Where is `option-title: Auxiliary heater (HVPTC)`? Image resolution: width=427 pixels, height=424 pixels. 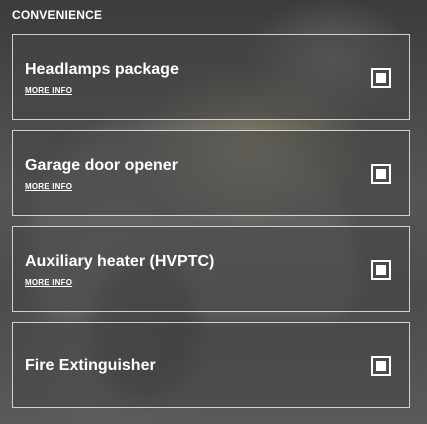
option-title: Auxiliary heater (HVPTC) is located at coordinates (120, 261).